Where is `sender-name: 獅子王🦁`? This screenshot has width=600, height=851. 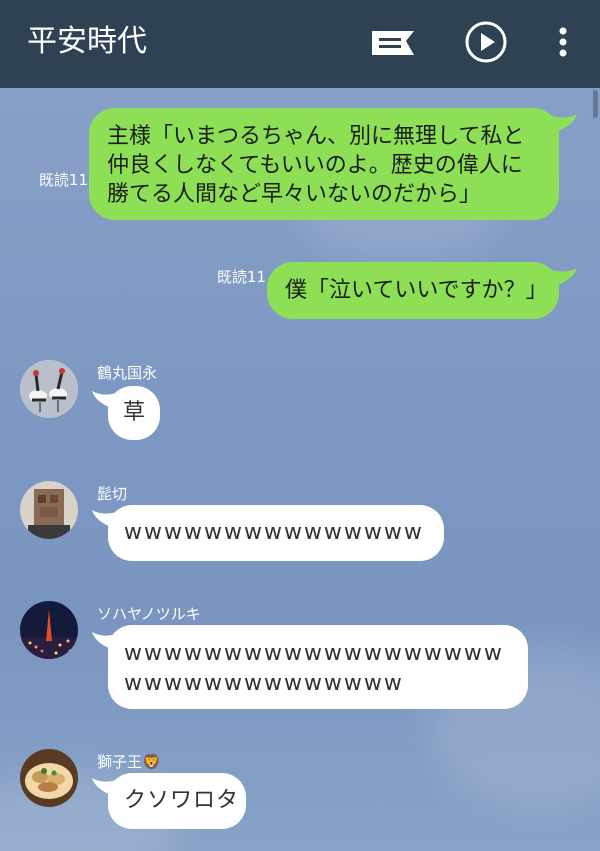 sender-name: 獅子王🦁 is located at coordinates (129, 762).